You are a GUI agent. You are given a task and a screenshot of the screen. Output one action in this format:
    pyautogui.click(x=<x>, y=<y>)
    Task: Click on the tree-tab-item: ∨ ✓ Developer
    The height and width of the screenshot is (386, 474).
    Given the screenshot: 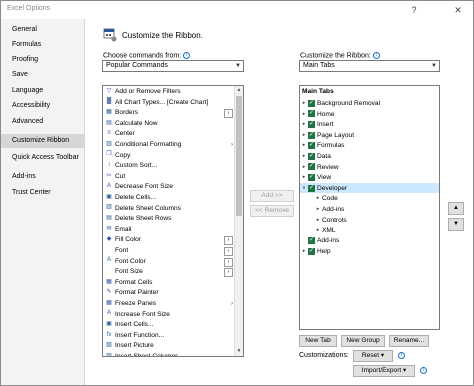 What is the action you would take?
    pyautogui.click(x=369, y=188)
    